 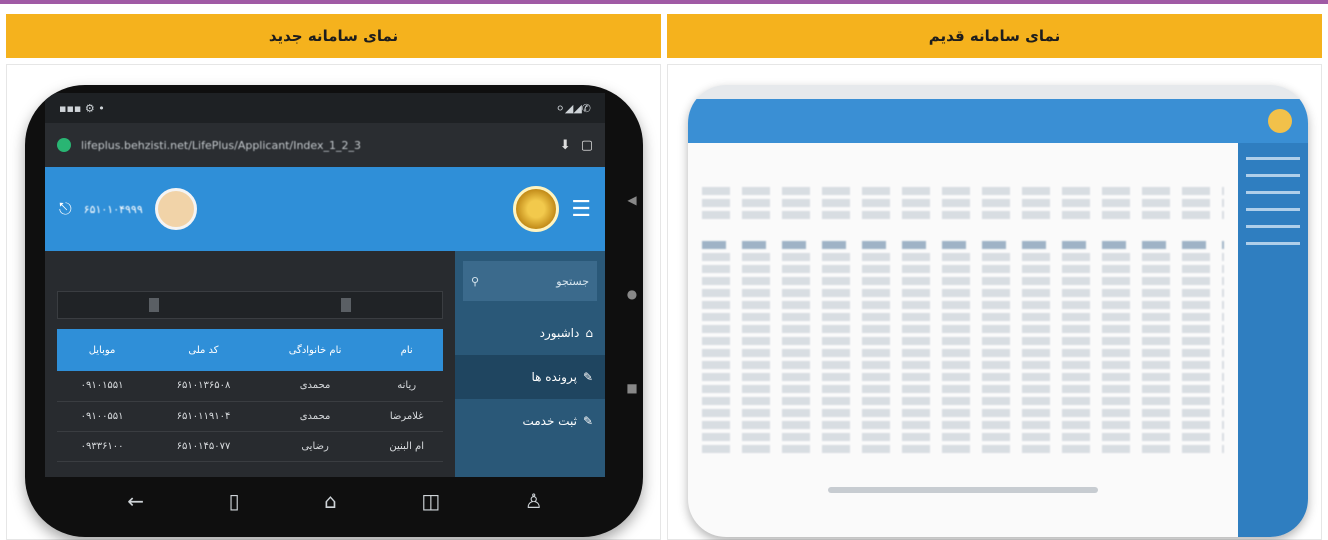 What do you see at coordinates (65, 209) in the screenshot?
I see `logout-icon: ⎋` at bounding box center [65, 209].